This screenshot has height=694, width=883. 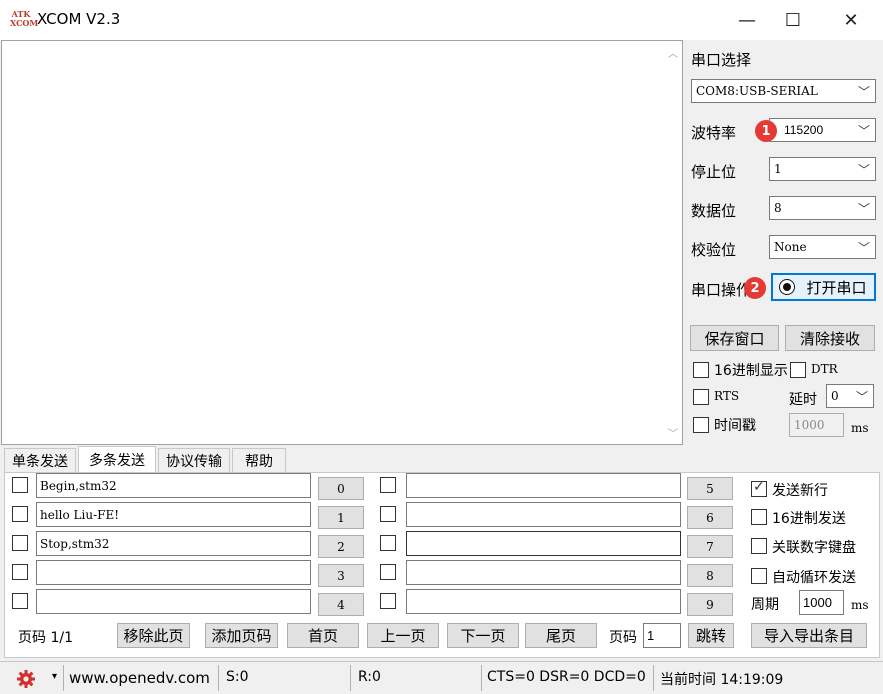 What do you see at coordinates (851, 20) in the screenshot?
I see `close-button: ✕` at bounding box center [851, 20].